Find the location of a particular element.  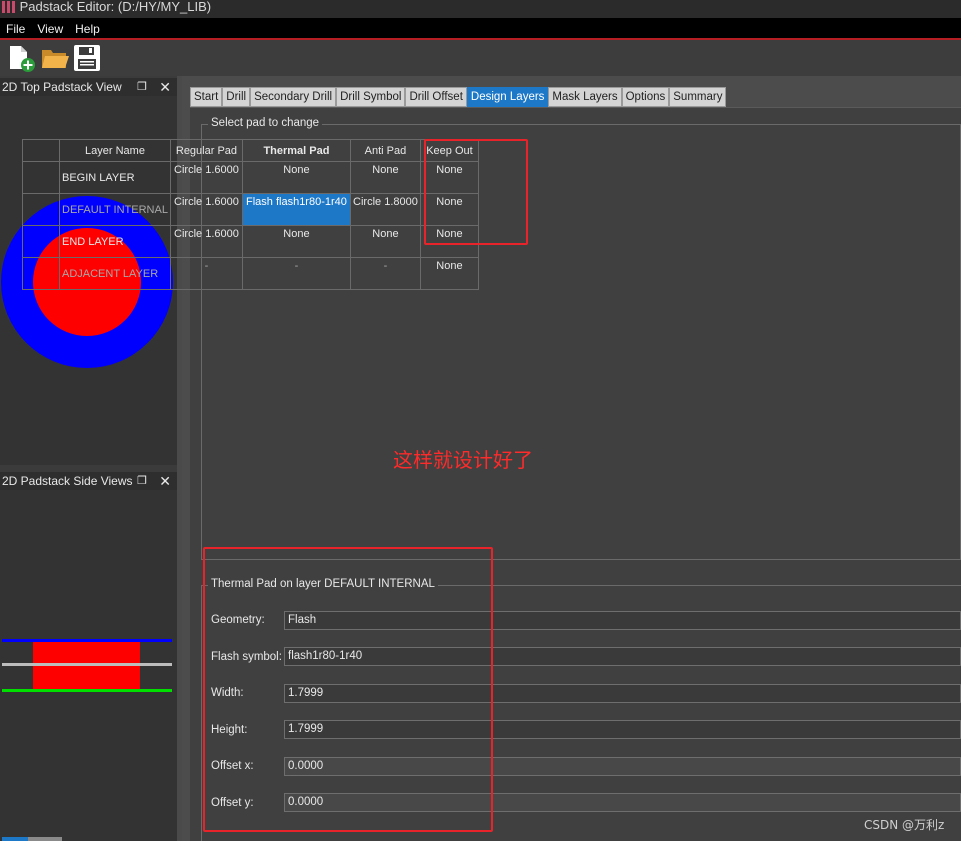

table-row: END LAYER Circle 1.6000 None None None is located at coordinates (250, 241).